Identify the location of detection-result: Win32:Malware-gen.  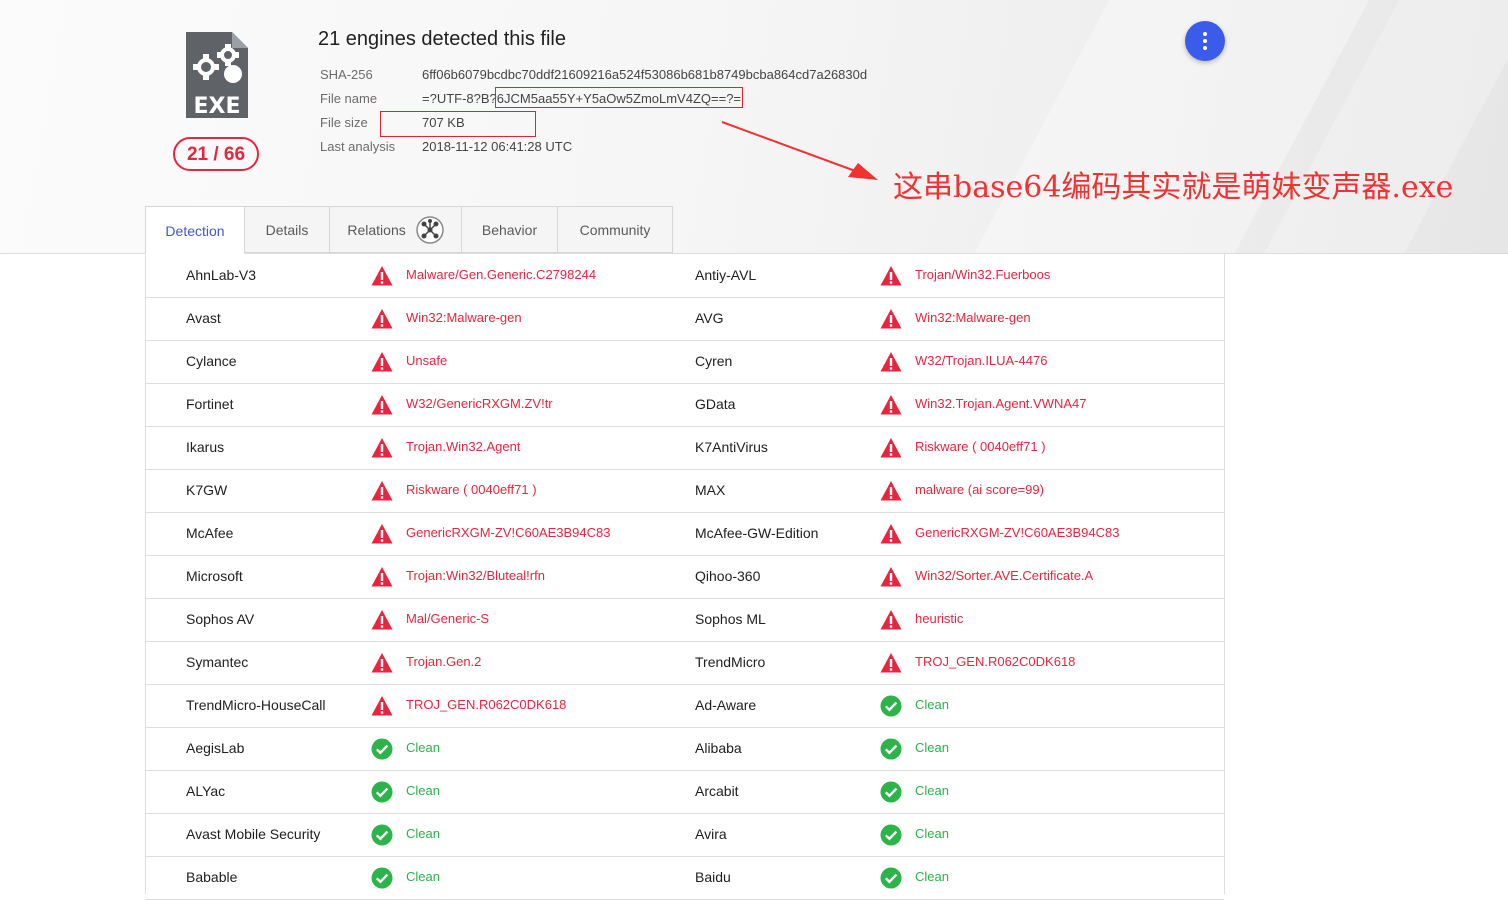
(464, 317).